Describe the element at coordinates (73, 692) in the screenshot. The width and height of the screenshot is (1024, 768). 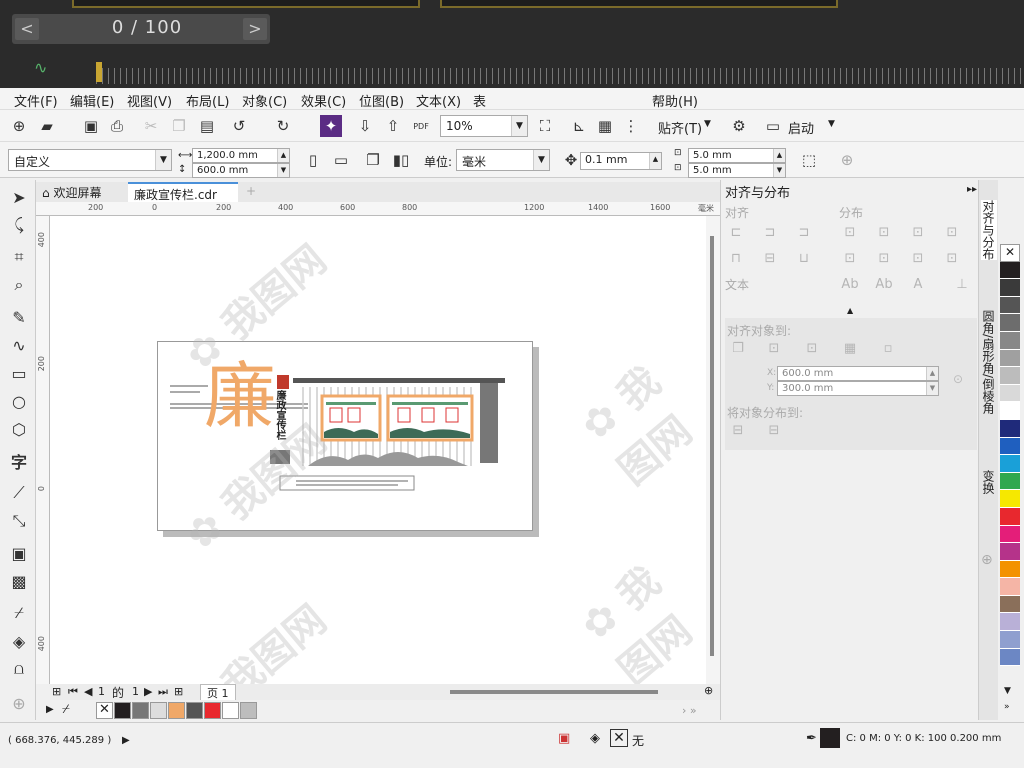
I see `first-page-icon: ⏮` at that location.